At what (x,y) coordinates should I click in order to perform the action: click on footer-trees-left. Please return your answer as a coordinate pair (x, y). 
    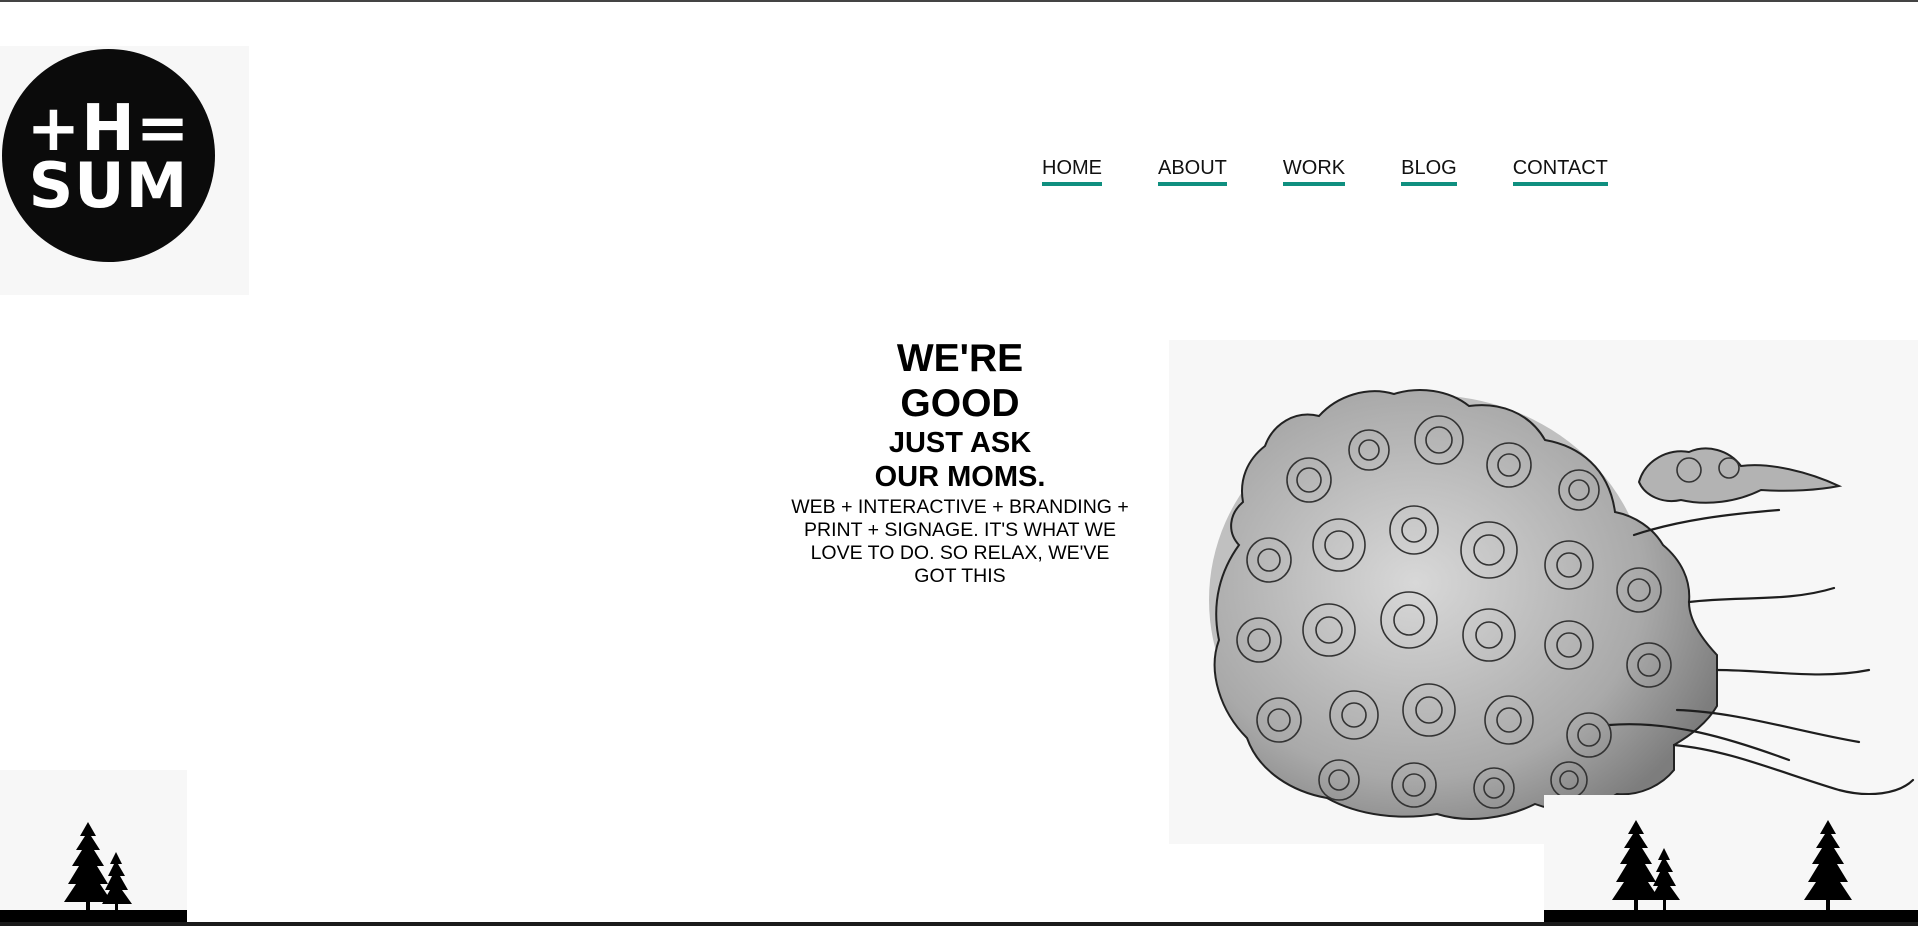
    Looking at the image, I should click on (93, 846).